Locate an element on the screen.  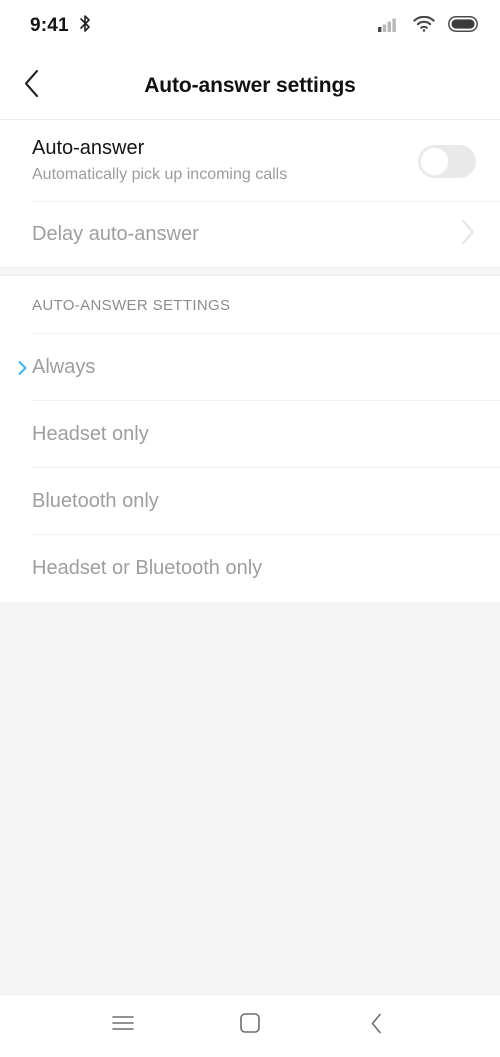
delay-auto-answer-texts: Delay auto-answer is located at coordinates (246, 234).